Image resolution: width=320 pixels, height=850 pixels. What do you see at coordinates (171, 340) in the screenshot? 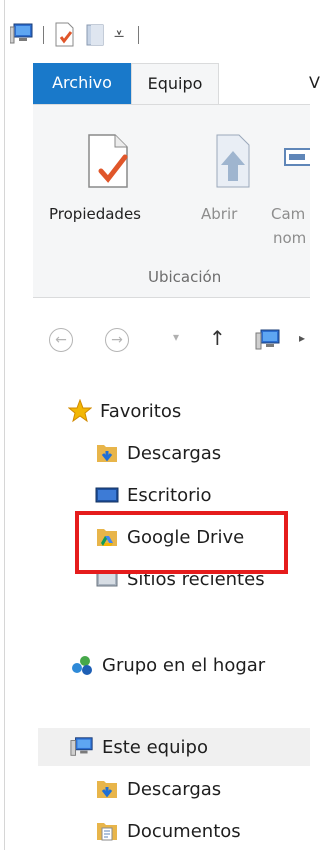
I see `navigation-bar: ← → ▾ ↑ ▸` at bounding box center [171, 340].